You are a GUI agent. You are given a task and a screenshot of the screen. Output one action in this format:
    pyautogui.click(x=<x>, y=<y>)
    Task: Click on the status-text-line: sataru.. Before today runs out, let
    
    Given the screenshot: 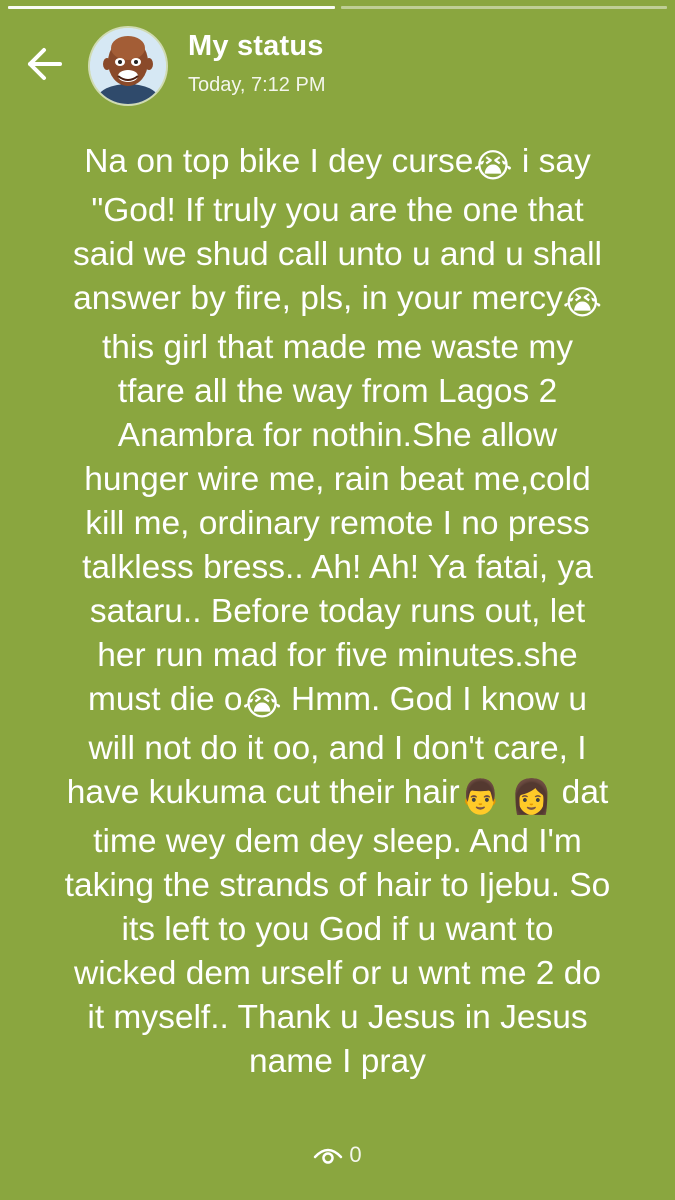 What is the action you would take?
    pyautogui.click(x=337, y=612)
    